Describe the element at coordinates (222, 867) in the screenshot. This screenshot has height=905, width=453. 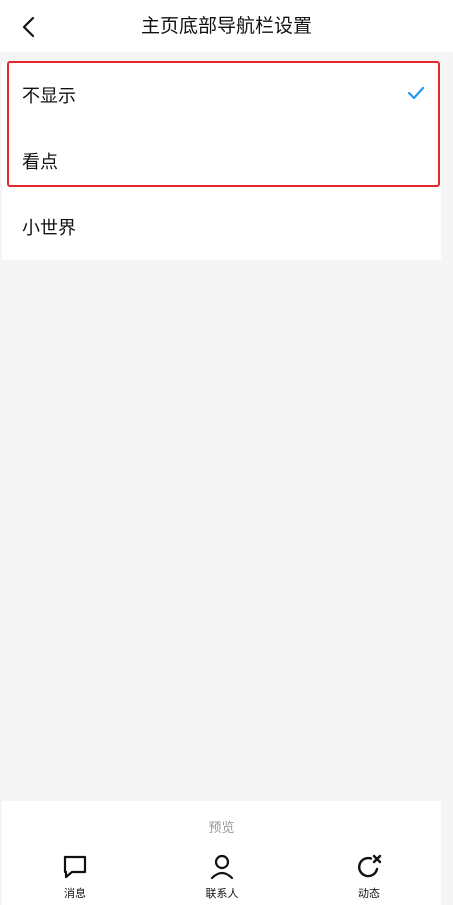
I see `person-icon` at that location.